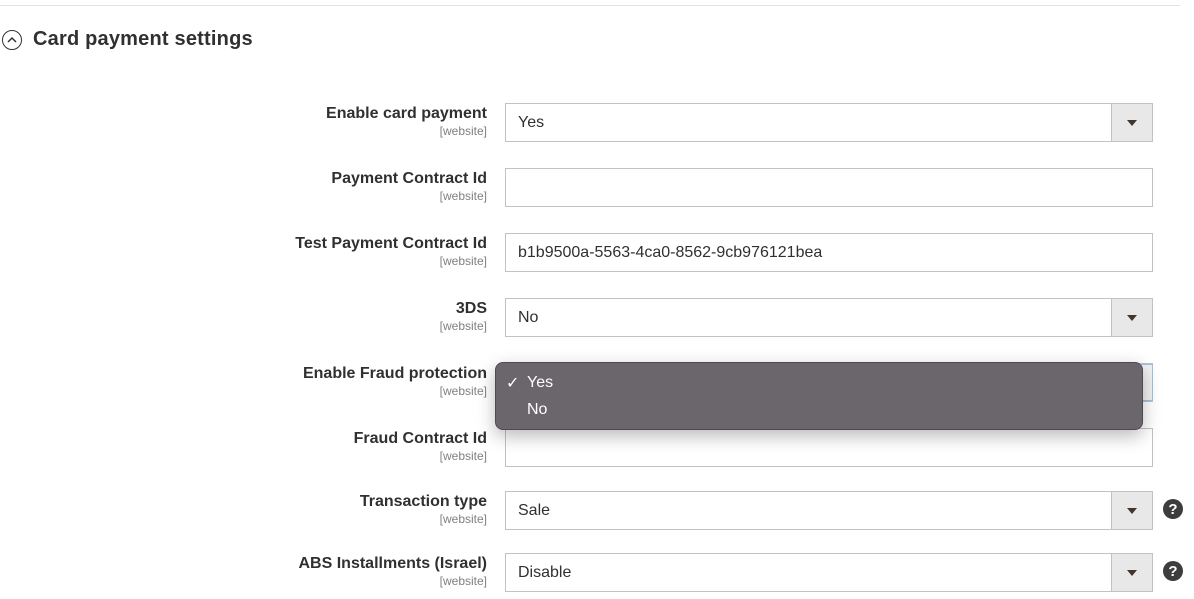  What do you see at coordinates (391, 243) in the screenshot?
I see `label-text: Test Payment Contract Id` at bounding box center [391, 243].